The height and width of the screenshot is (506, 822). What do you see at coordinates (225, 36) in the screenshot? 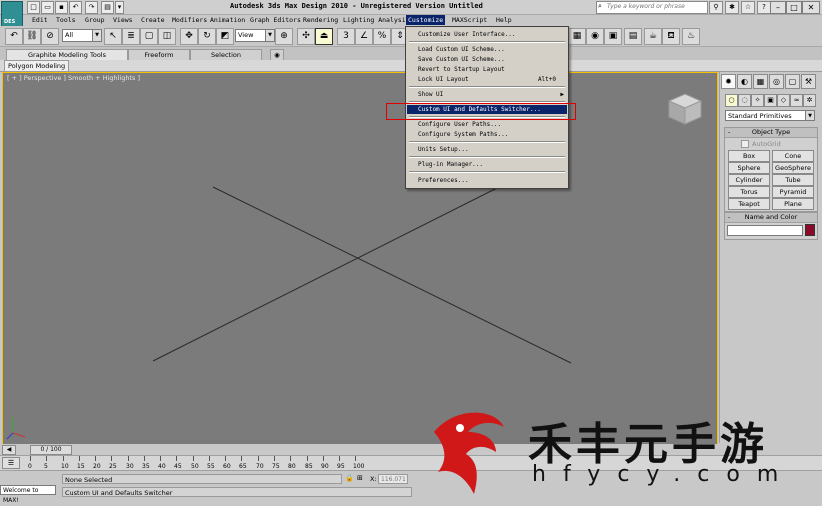
I see `scale-icon: ◩` at bounding box center [225, 36].